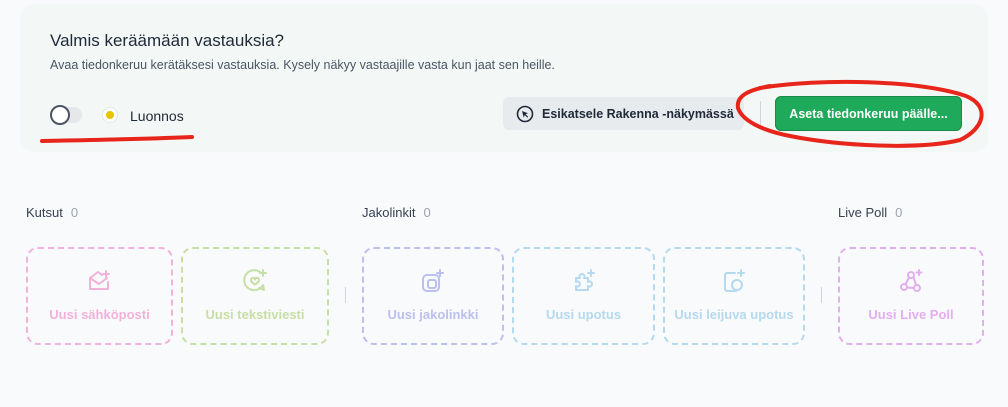 This screenshot has width=1008, height=407. What do you see at coordinates (255, 280) in the screenshot?
I see `message-heart-icon` at bounding box center [255, 280].